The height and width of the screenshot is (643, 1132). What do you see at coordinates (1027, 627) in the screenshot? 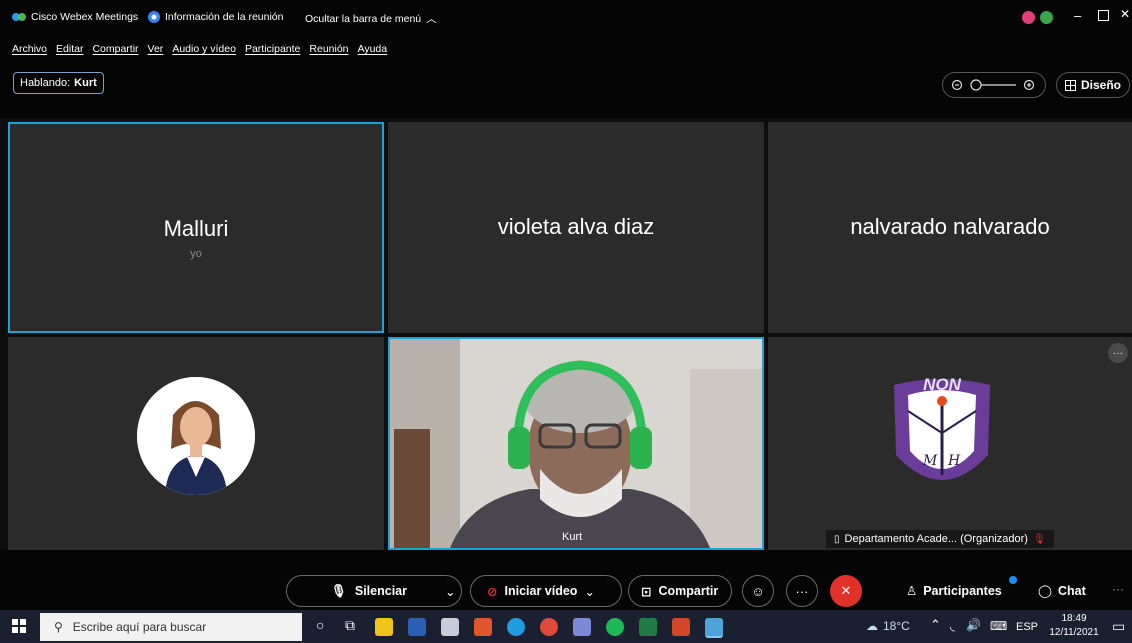
I see `language-indicator: ESP` at bounding box center [1027, 627].